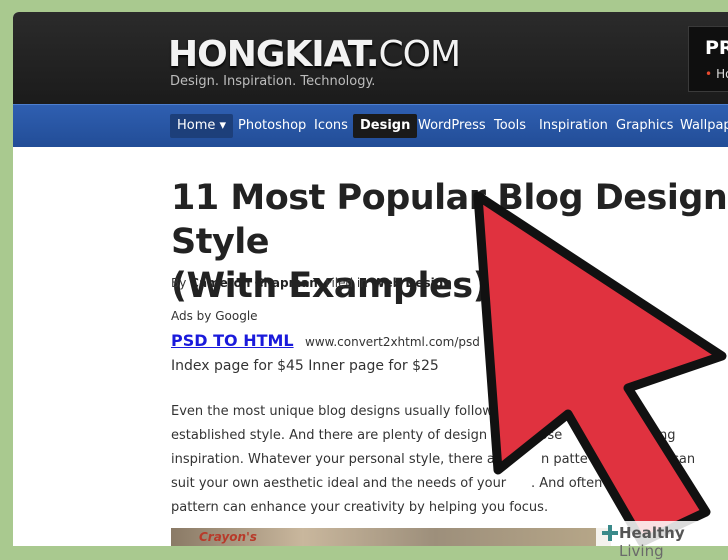 This screenshot has height=560, width=728. I want to click on watermark: Healthy Living, so click(662, 540).